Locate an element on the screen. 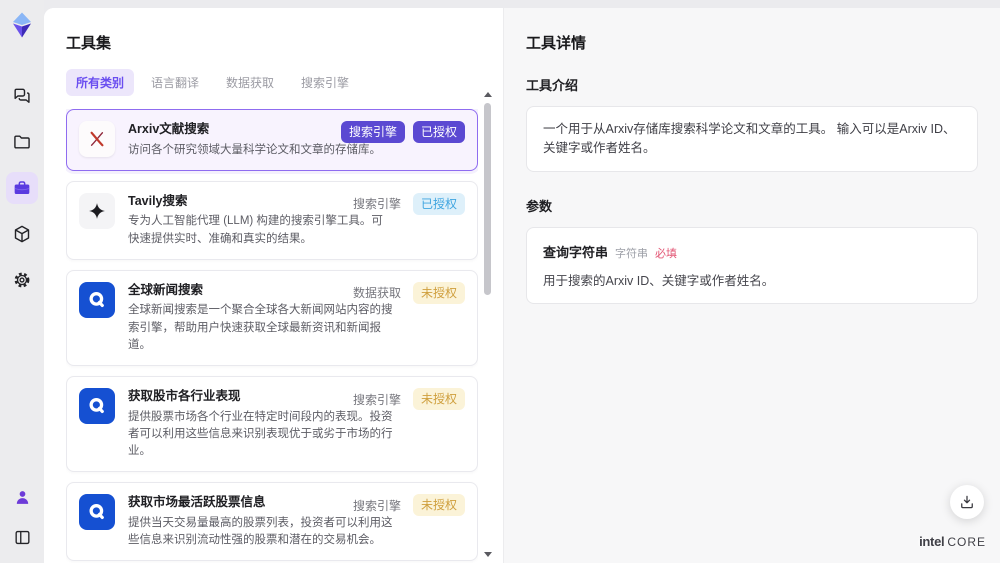 The height and width of the screenshot is (563, 1000). sidebar-item-chat is located at coordinates (22, 96).